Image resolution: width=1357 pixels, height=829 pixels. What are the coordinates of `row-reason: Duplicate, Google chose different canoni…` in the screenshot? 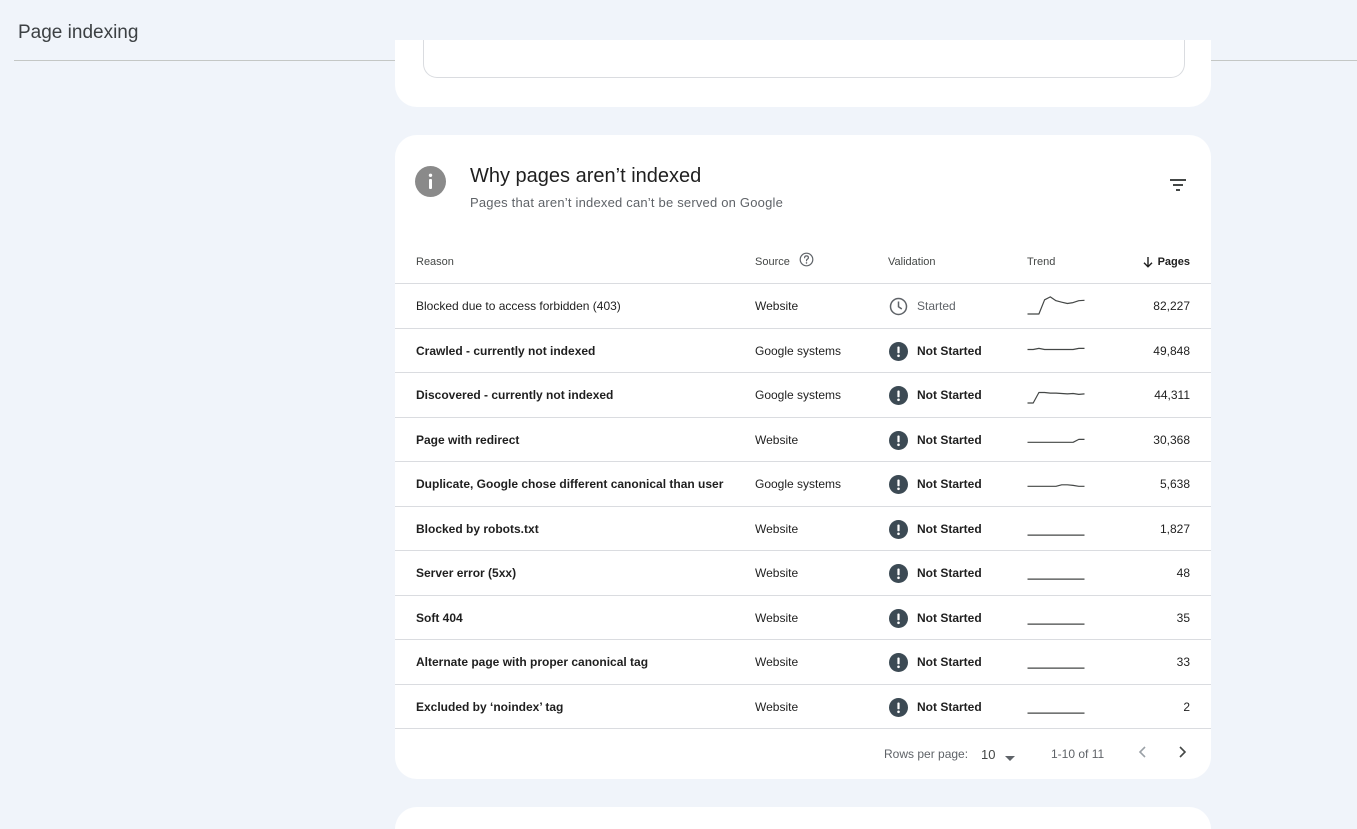 It's located at (570, 484).